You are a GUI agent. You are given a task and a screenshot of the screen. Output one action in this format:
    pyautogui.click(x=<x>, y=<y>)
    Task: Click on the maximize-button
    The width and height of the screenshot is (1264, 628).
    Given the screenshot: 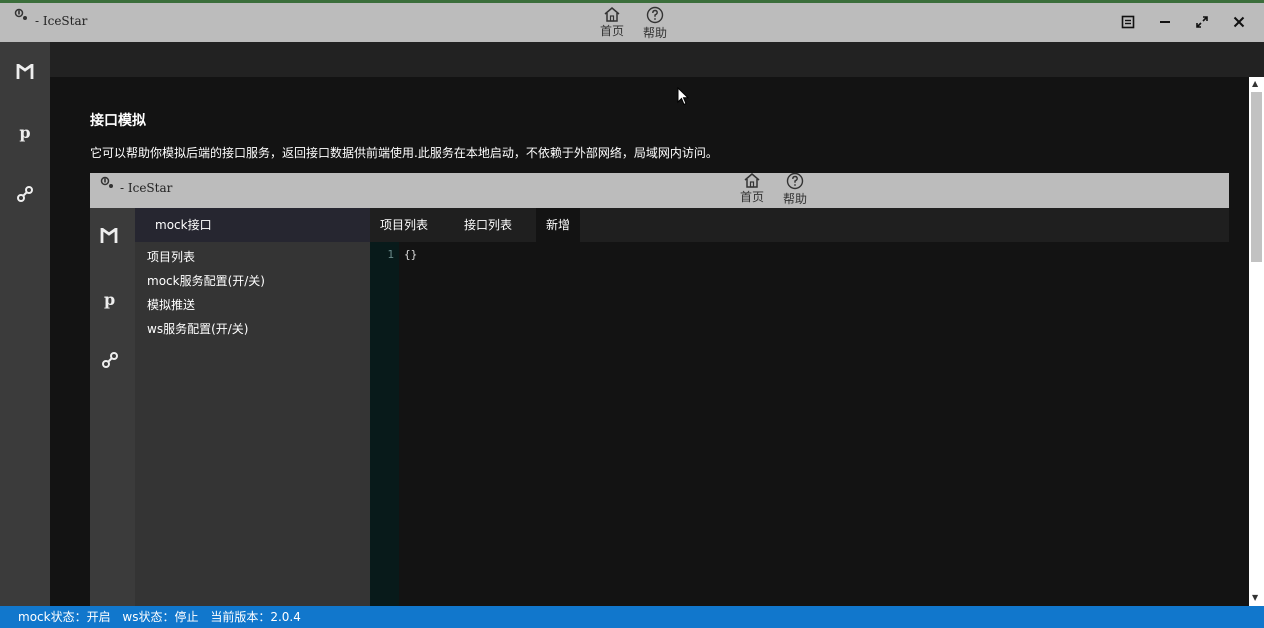 What is the action you would take?
    pyautogui.click(x=1202, y=22)
    